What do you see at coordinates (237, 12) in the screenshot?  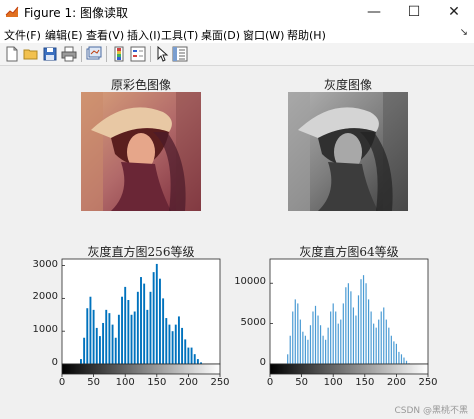 I see `title-bar: Figure 1: 图像读取 — ☐ ✕` at bounding box center [237, 12].